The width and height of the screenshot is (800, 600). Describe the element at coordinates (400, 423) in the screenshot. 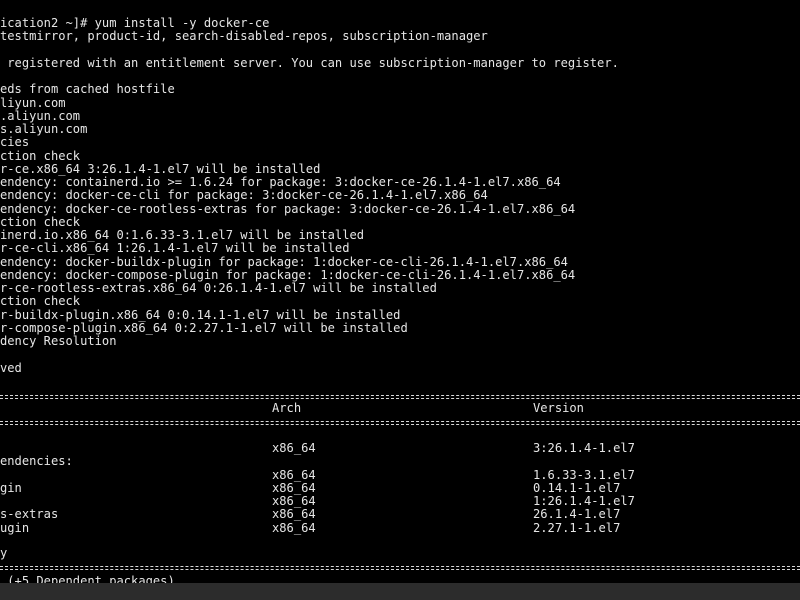

I see `table-header-separator` at that location.